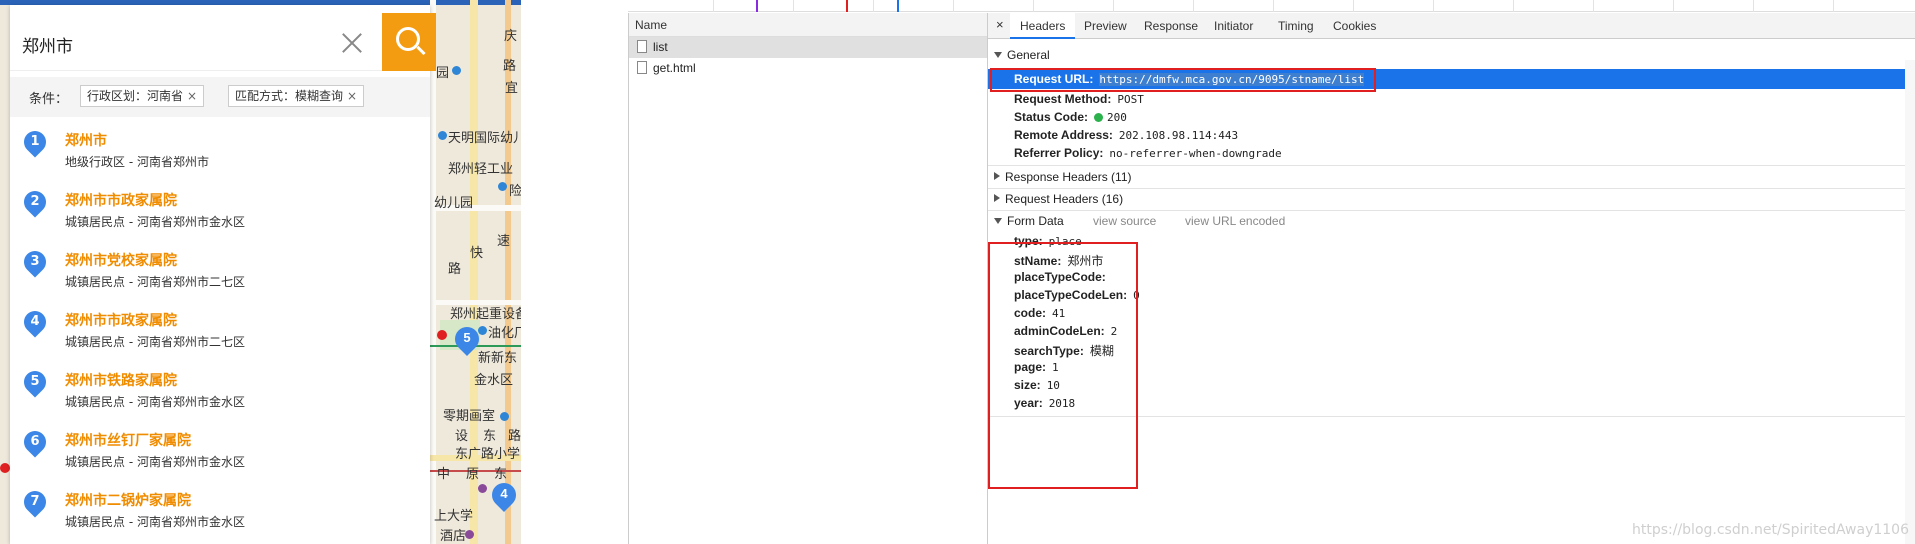  Describe the element at coordinates (1059, 331) in the screenshot. I see `field-key: adminCodeLen:` at that location.